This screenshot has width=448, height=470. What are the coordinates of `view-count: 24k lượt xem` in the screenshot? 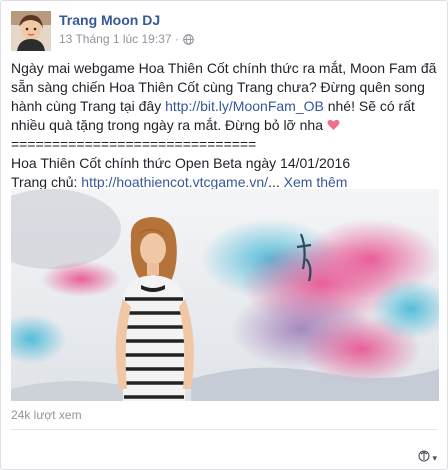 It's located at (46, 415).